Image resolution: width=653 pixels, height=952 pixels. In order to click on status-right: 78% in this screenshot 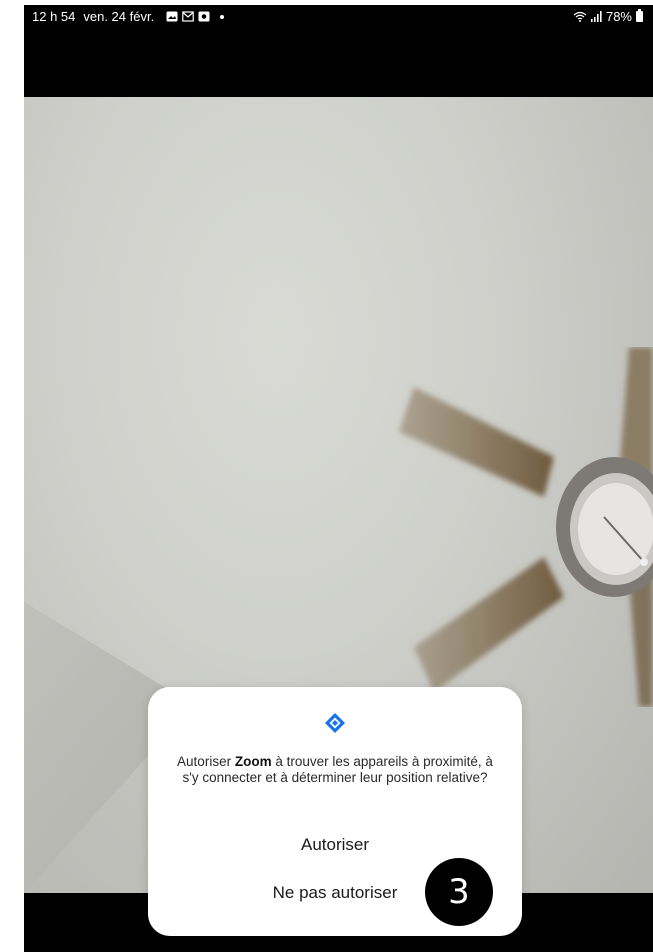, I will do `click(608, 16)`.